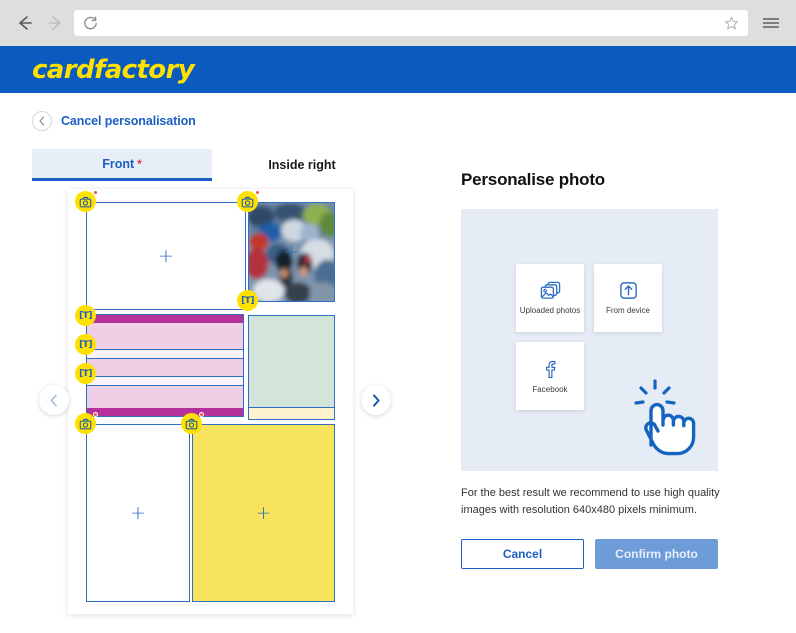 The height and width of the screenshot is (633, 796). Describe the element at coordinates (291, 361) in the screenshot. I see `content-zone-green` at that location.